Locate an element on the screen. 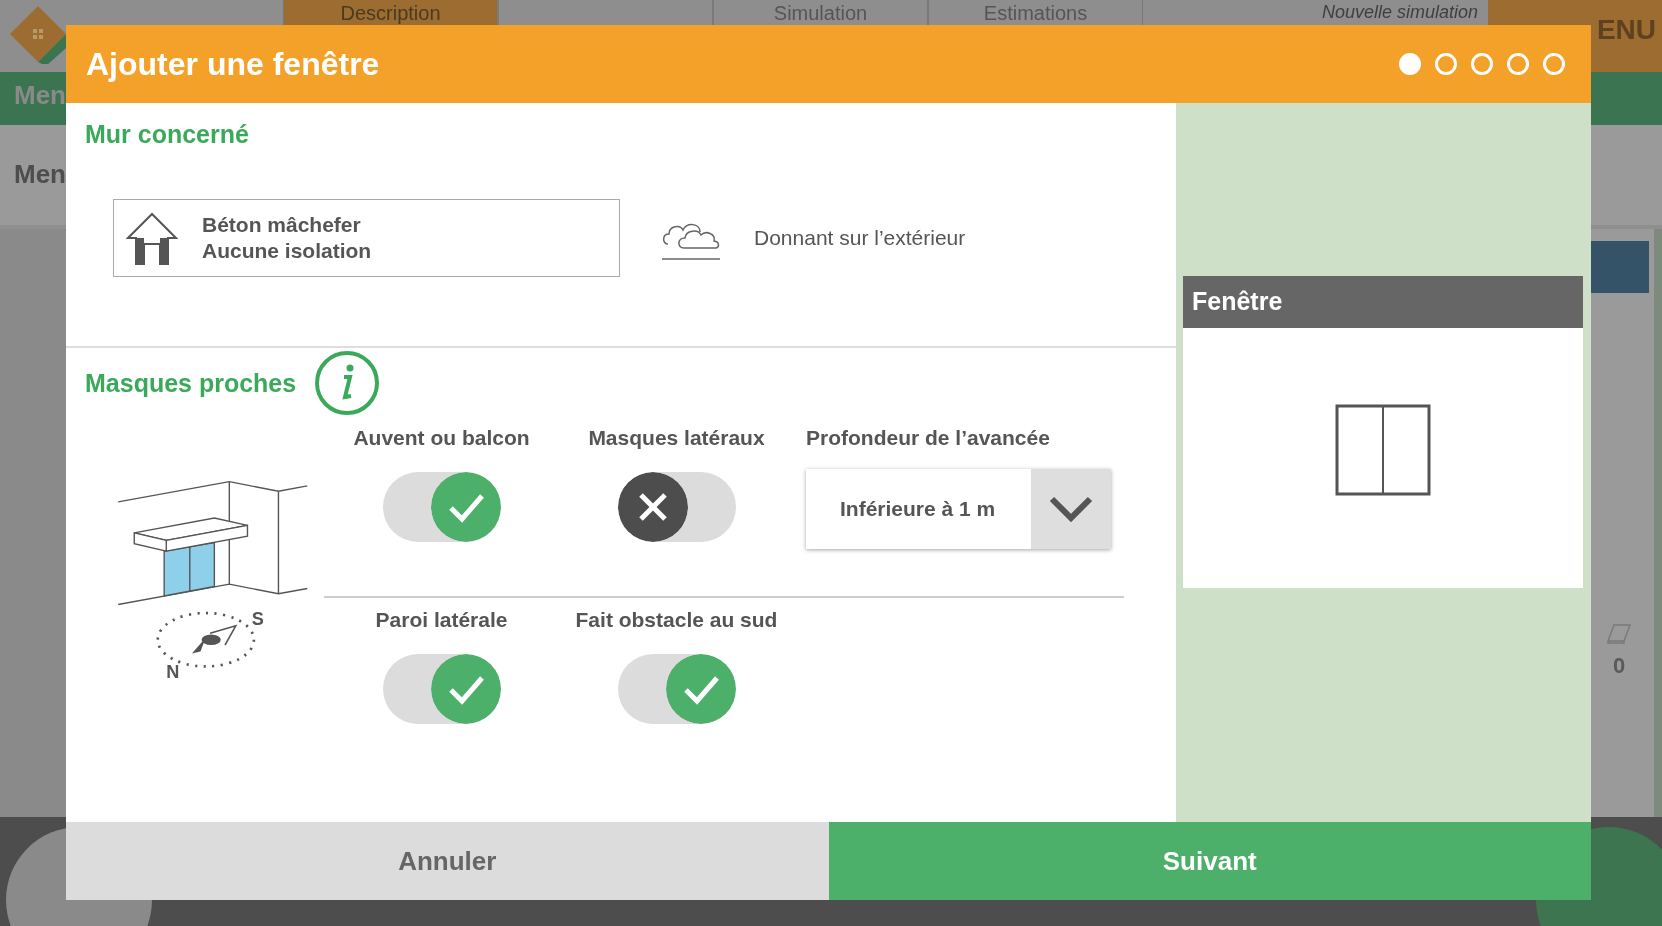 This screenshot has height=926, width=1662. info-icon is located at coordinates (347, 383).